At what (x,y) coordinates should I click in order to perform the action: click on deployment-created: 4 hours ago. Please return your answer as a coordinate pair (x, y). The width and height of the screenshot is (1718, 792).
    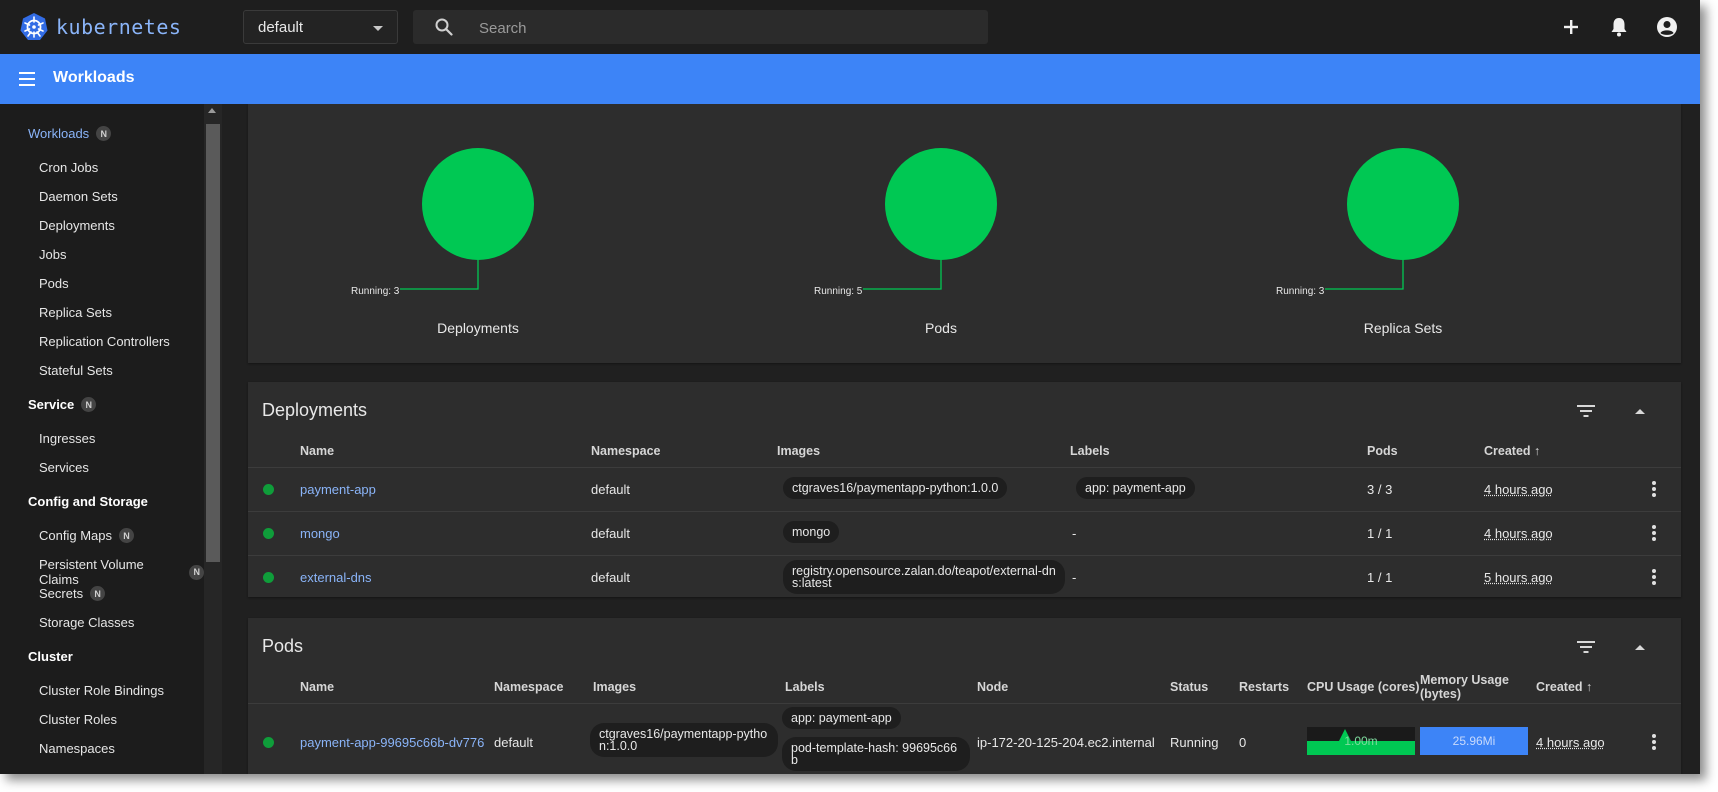
    Looking at the image, I should click on (1518, 489).